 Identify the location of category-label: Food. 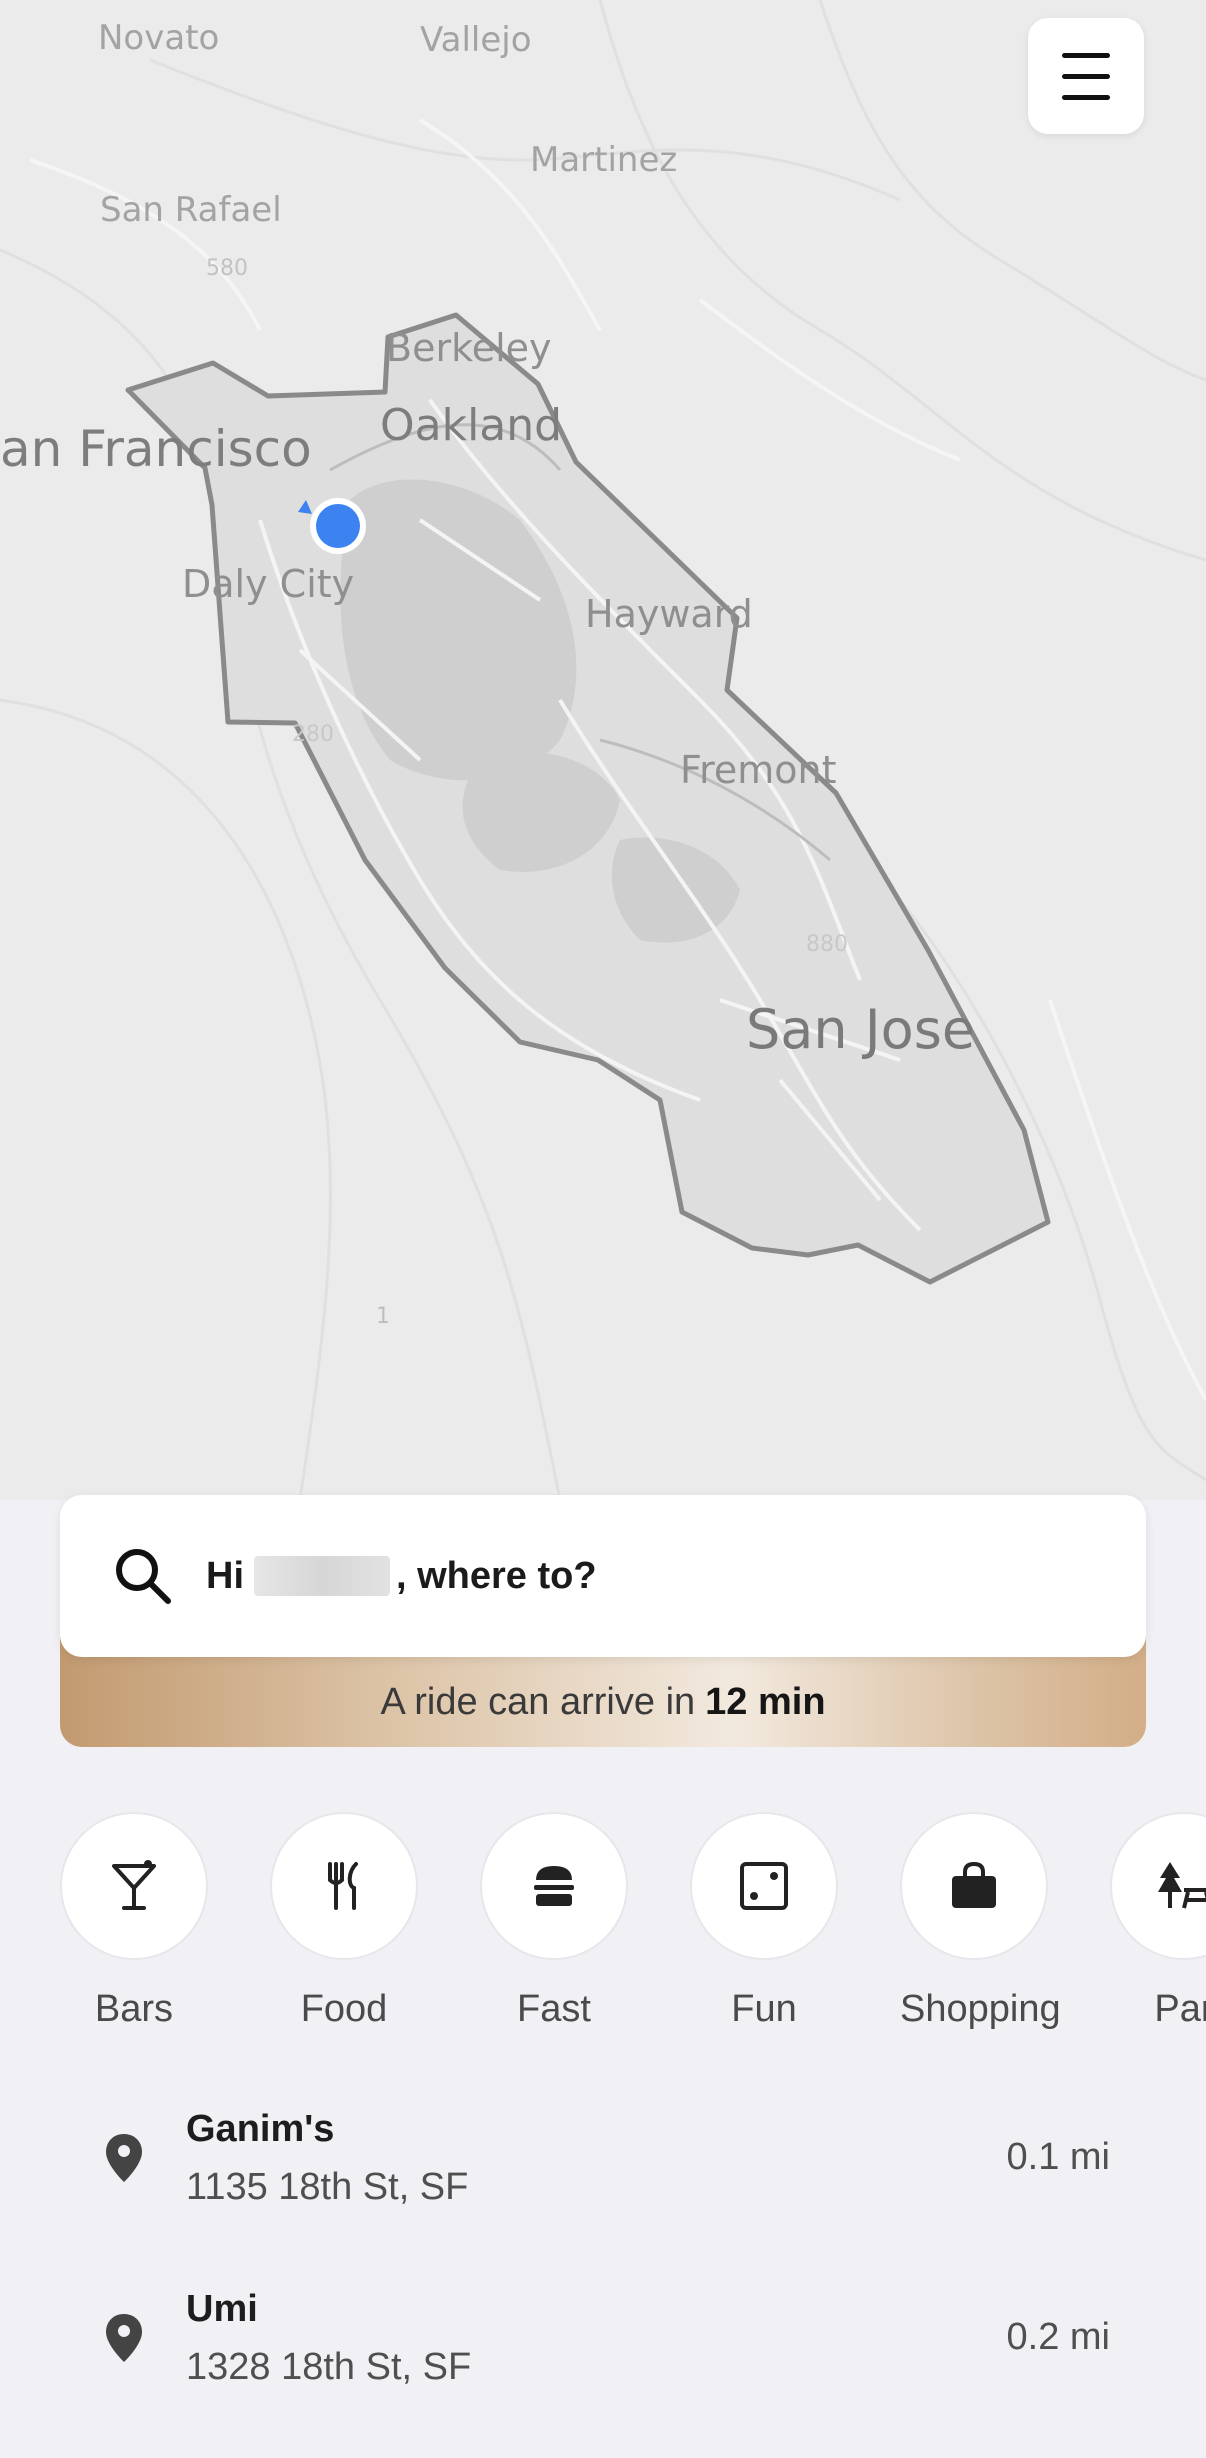
(344, 2009).